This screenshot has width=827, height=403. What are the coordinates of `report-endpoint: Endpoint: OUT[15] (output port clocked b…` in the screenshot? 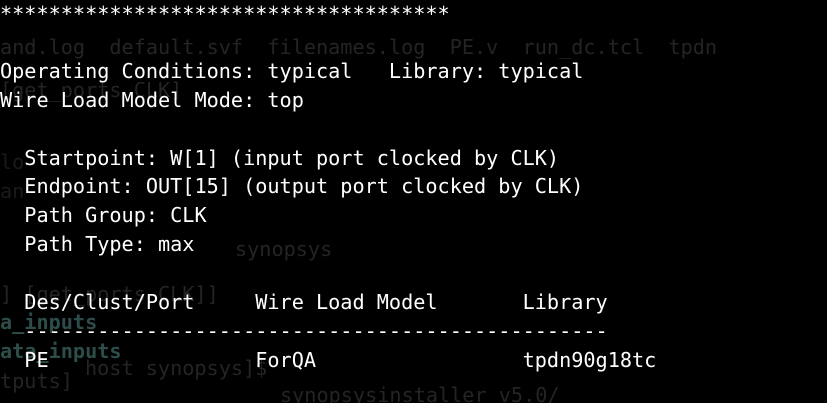 It's located at (292, 186).